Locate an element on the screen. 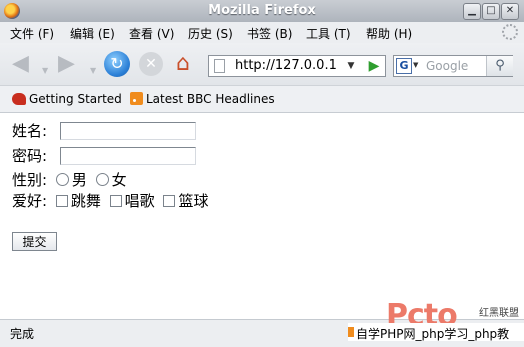 The height and width of the screenshot is (347, 524). bookmark-getting-started: Getting Started is located at coordinates (67, 99).